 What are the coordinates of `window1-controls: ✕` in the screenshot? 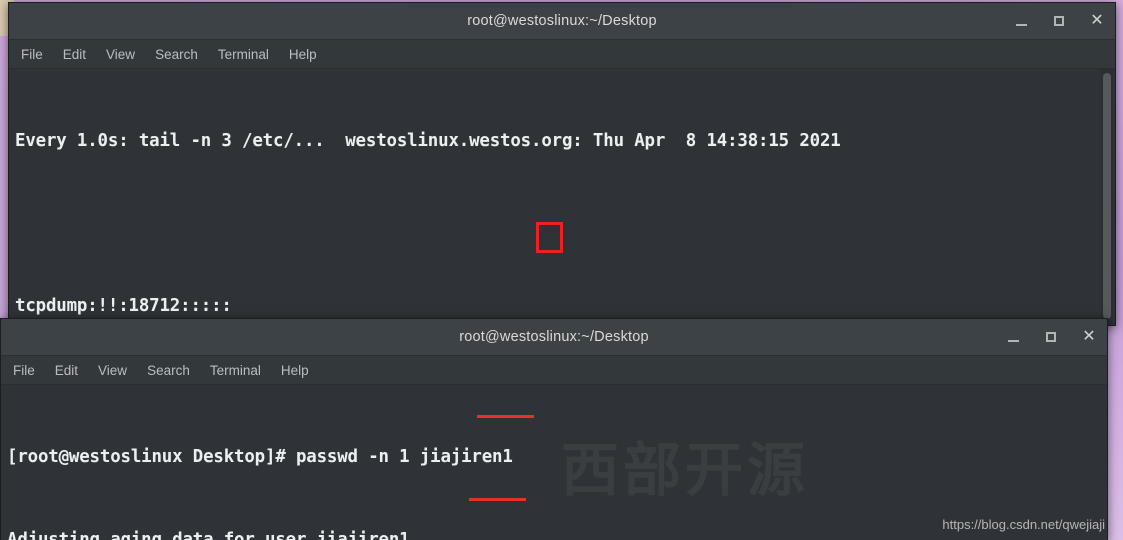 It's located at (1059, 21).